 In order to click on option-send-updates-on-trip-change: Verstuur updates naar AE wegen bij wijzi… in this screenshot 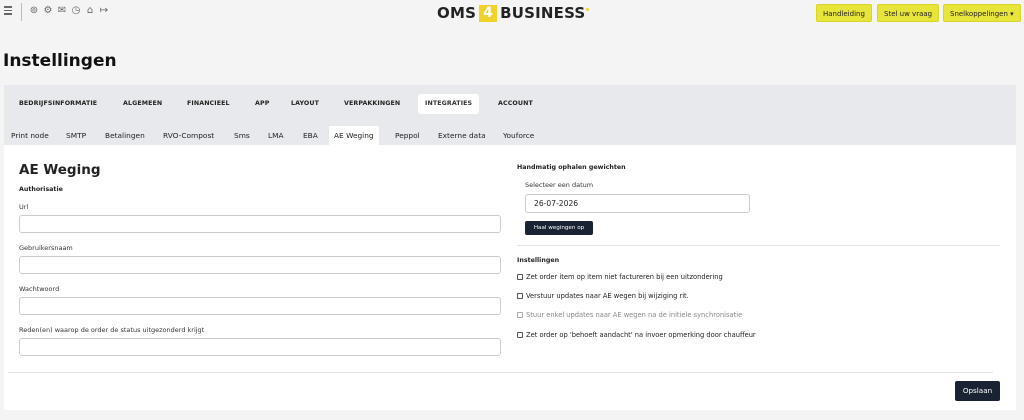, I will do `click(603, 296)`.